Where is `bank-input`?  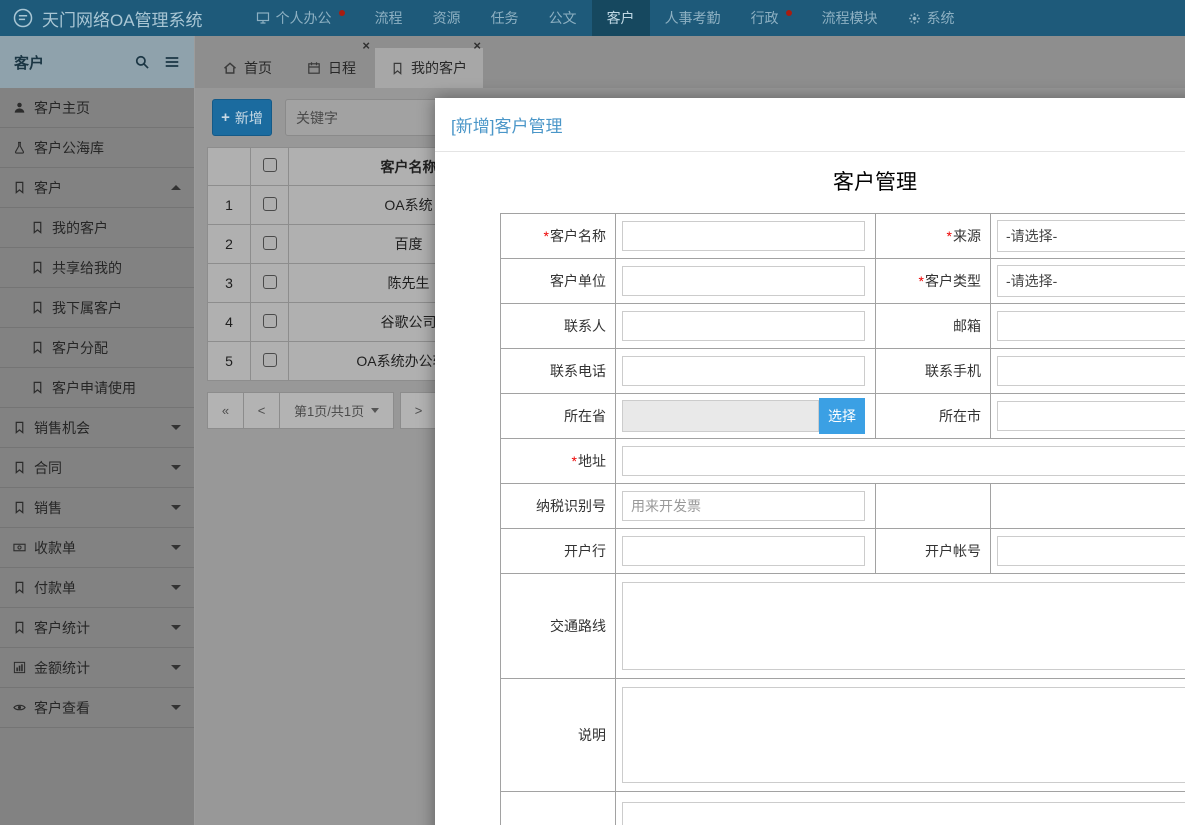 bank-input is located at coordinates (743, 551).